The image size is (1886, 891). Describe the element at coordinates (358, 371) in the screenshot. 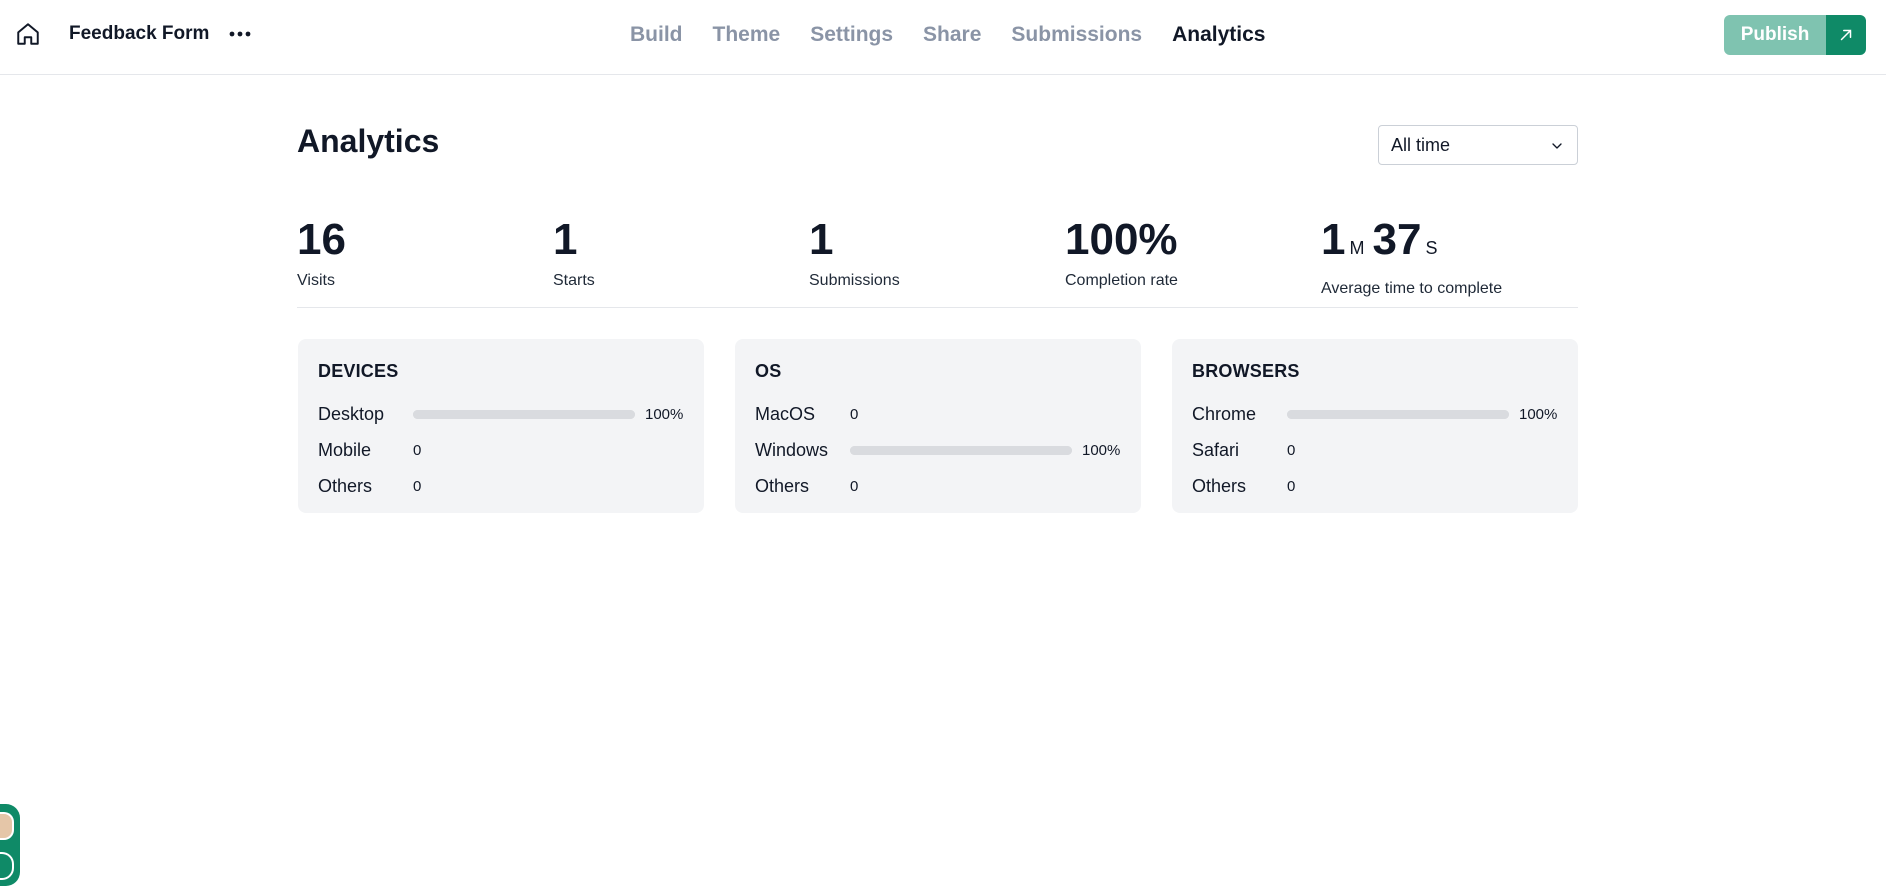

I see `card-title: DEVICES` at that location.